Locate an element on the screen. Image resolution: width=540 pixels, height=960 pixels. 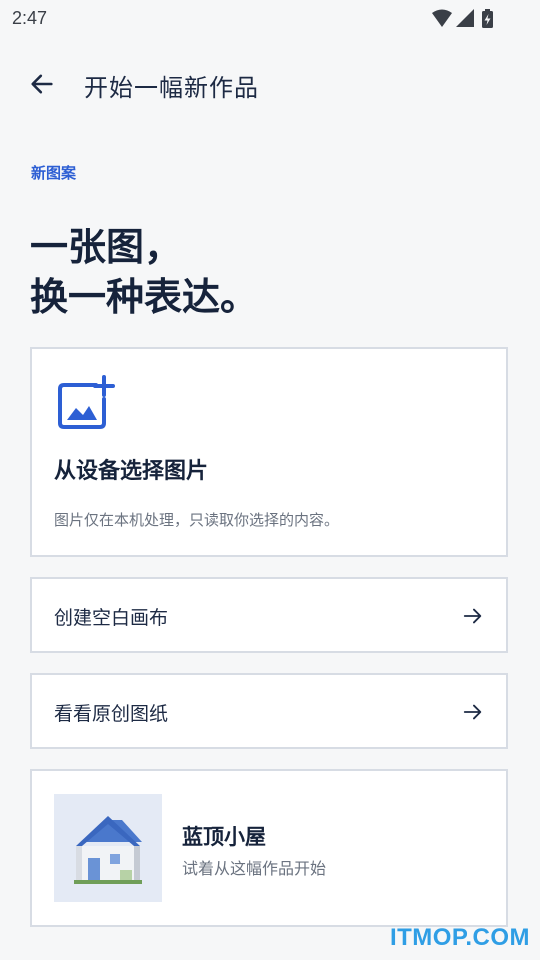
sample-thumbnail is located at coordinates (108, 848).